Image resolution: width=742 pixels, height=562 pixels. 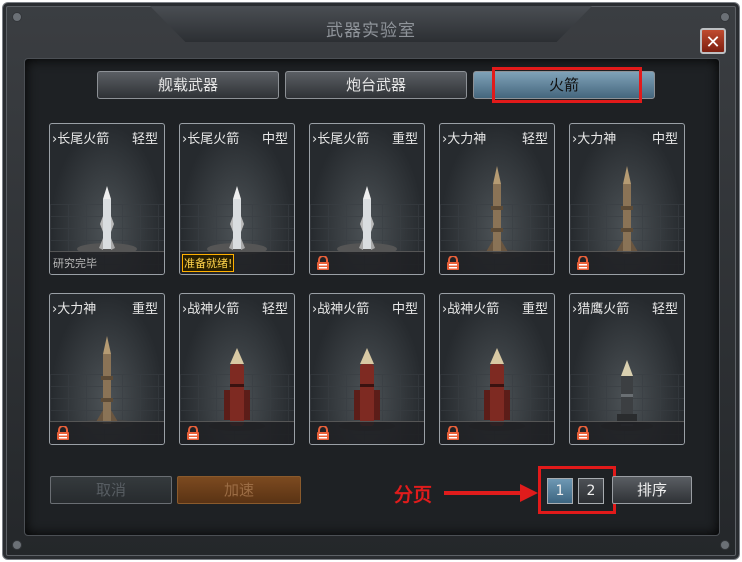 What do you see at coordinates (237, 199) in the screenshot?
I see `rocket-card: ›长尾火箭 中型 准备就绪!` at bounding box center [237, 199].